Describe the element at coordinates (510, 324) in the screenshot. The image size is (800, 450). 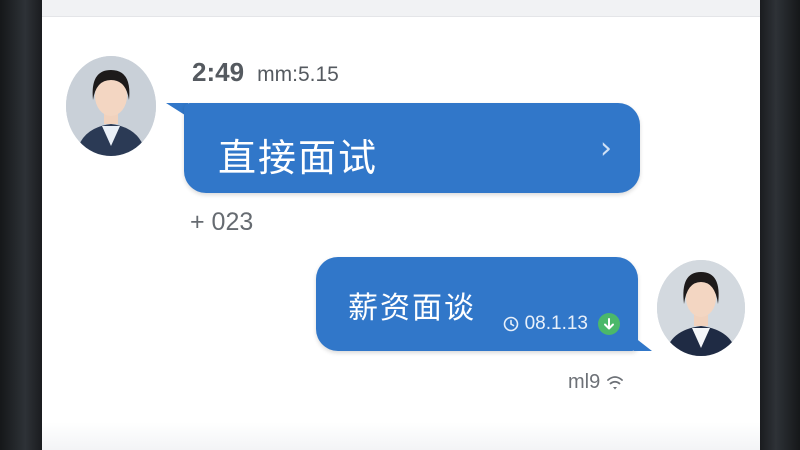
I see `clock-icon` at that location.